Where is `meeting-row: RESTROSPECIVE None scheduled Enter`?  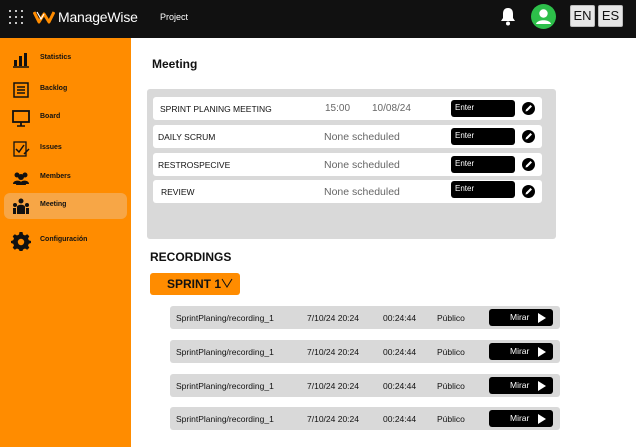
meeting-row: RESTROSPECIVE None scheduled Enter is located at coordinates (347, 164).